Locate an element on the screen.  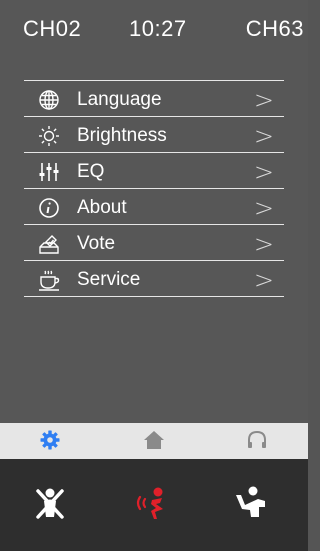
menu-item-label: Brightness is located at coordinates (122, 135).